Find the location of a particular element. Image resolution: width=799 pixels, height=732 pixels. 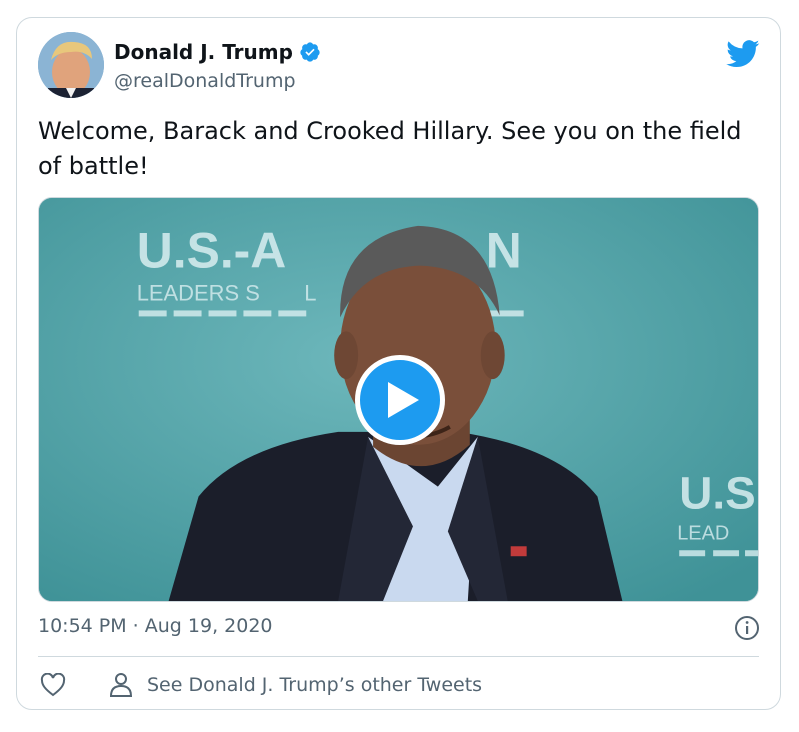

heart-icon is located at coordinates (53, 685).